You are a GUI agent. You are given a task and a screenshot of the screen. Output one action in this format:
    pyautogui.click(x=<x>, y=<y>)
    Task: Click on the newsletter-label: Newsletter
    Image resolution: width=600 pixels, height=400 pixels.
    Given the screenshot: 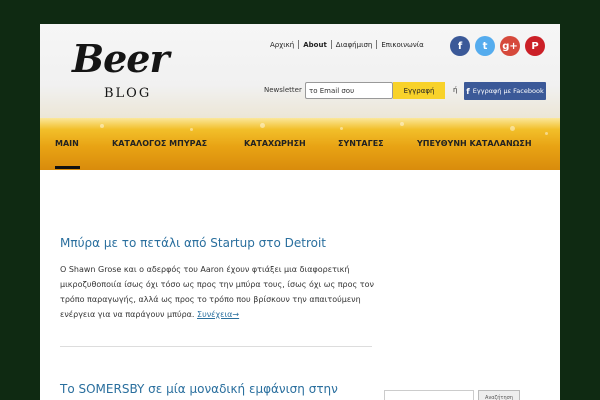 What is the action you would take?
    pyautogui.click(x=283, y=90)
    